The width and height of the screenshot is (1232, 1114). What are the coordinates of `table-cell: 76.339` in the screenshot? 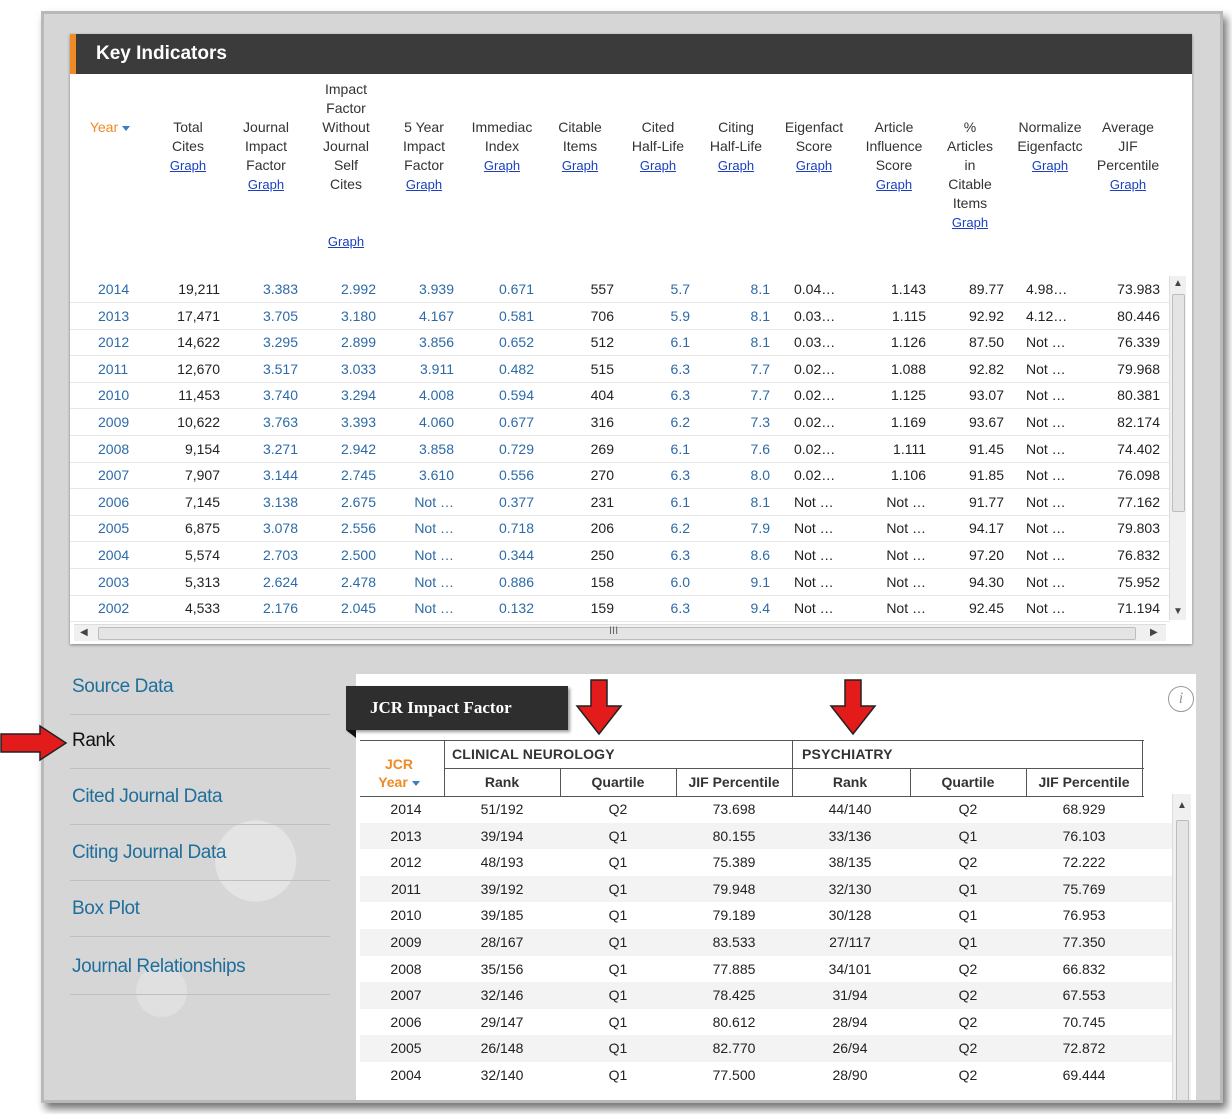 It's located at (1138, 342).